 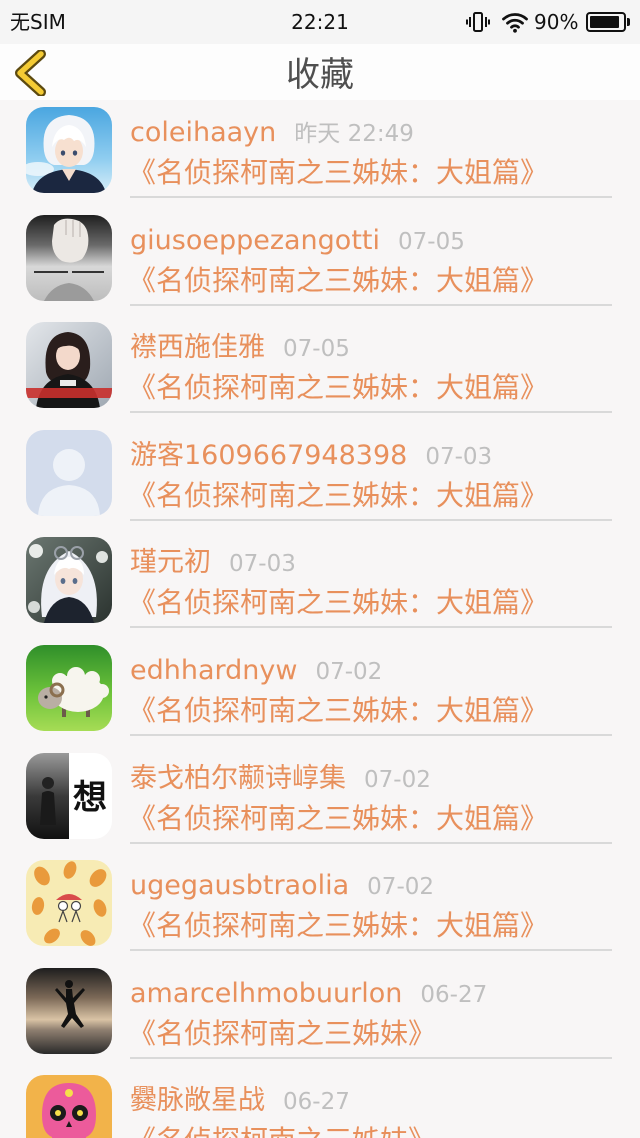 I want to click on username: 襟西施佳雅, so click(x=197, y=348).